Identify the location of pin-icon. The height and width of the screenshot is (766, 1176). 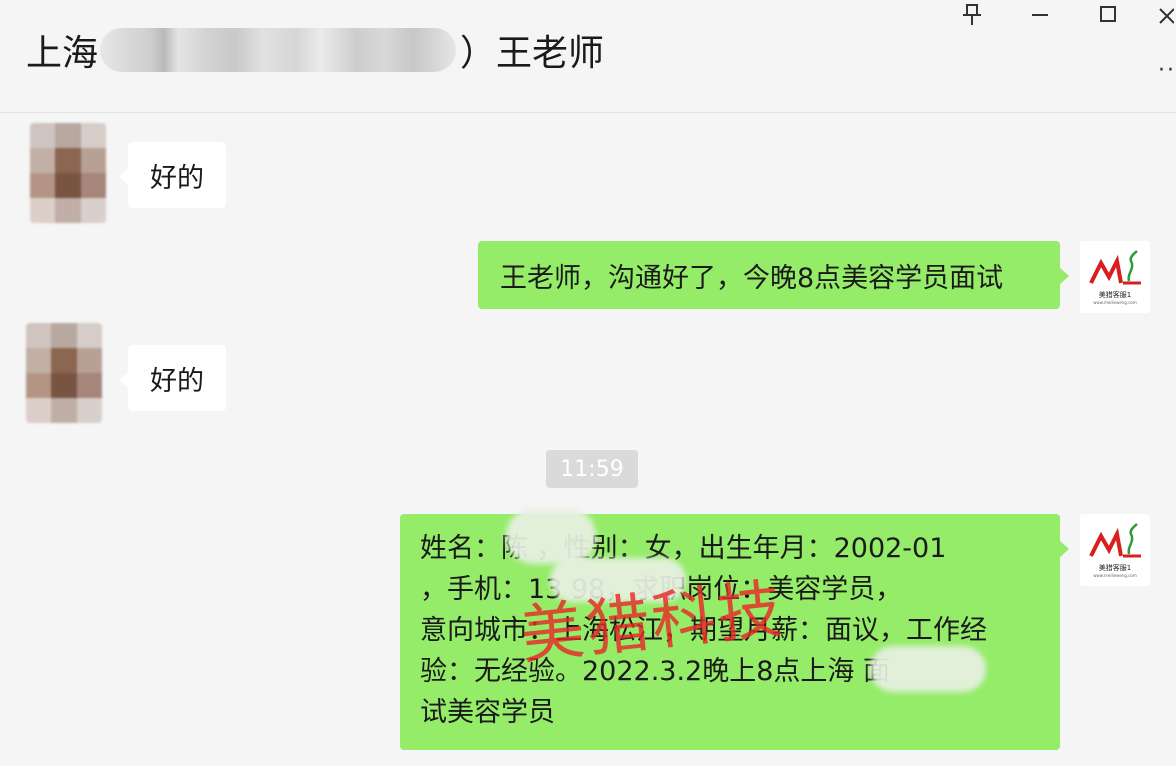
(972, 15).